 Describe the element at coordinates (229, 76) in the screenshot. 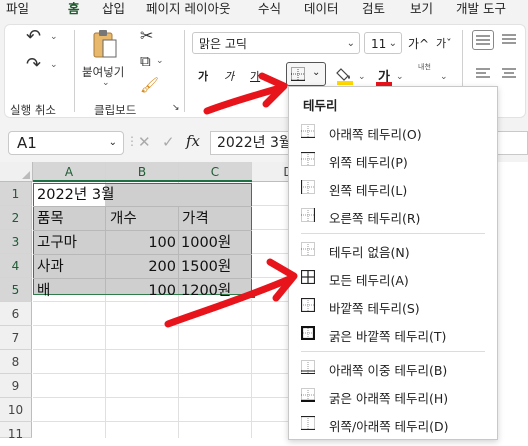

I see `italic-button: 가` at that location.